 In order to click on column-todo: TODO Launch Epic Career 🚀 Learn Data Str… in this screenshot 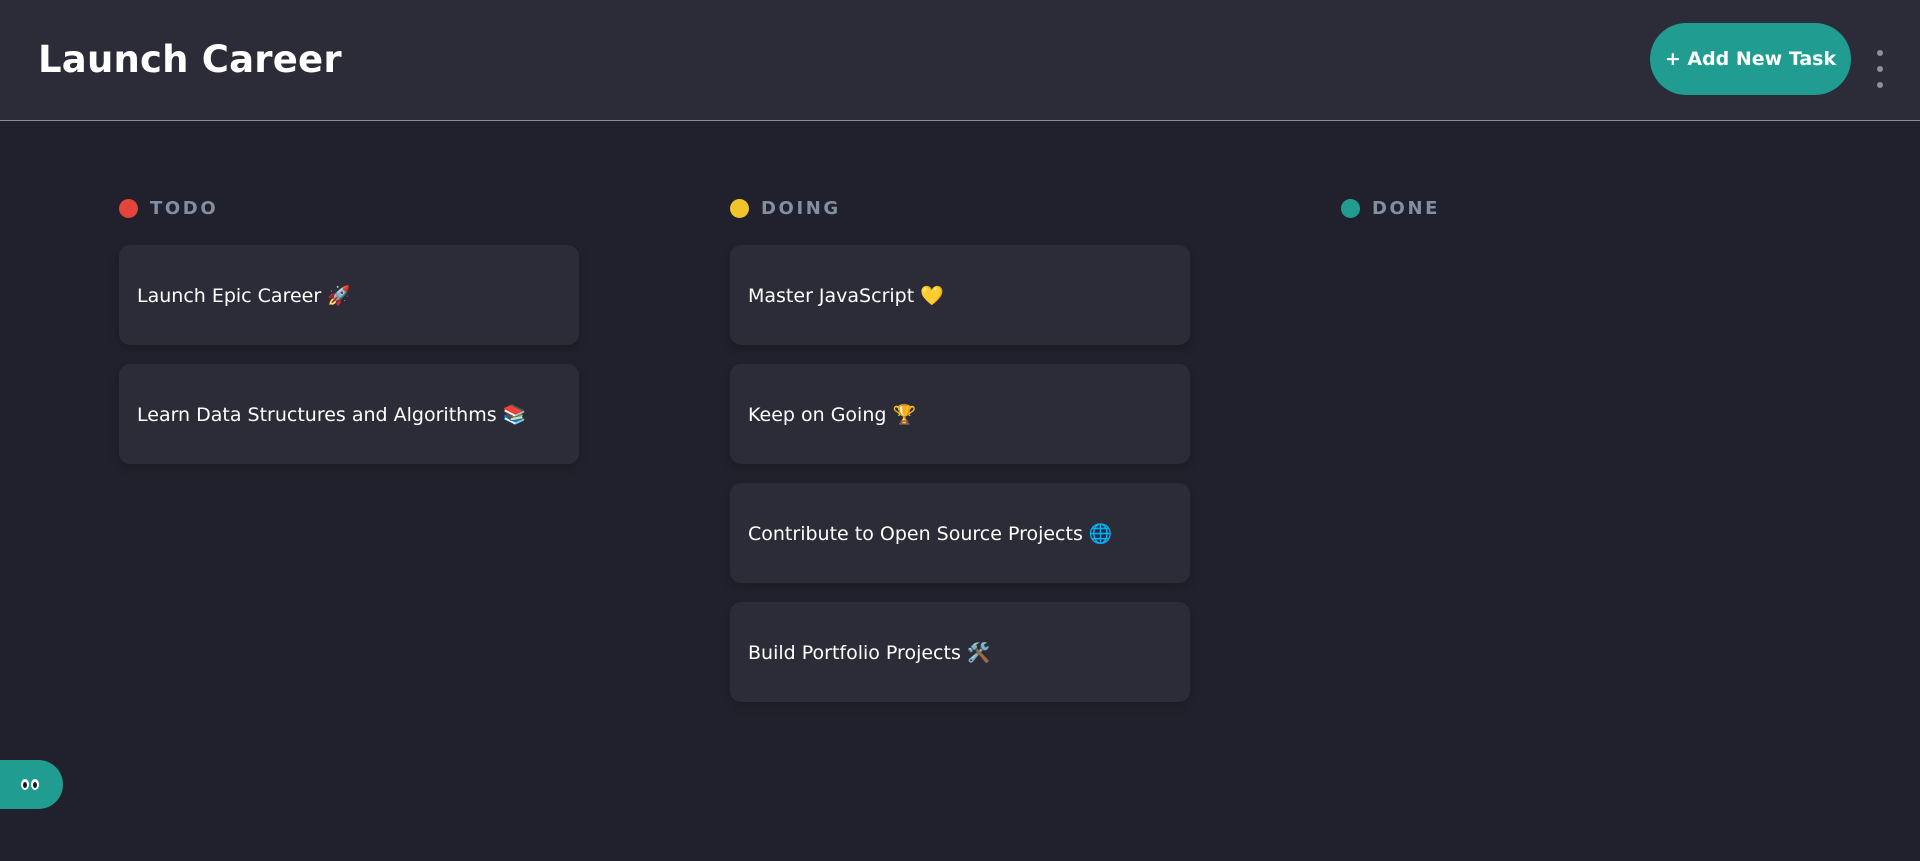, I will do `click(349, 339)`.